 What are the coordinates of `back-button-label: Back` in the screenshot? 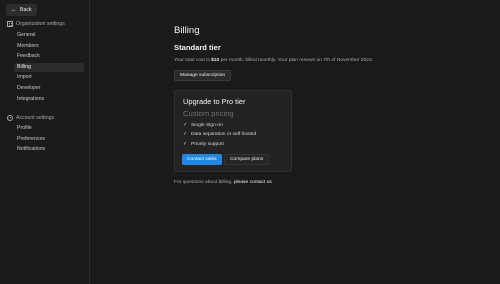 It's located at (26, 10).